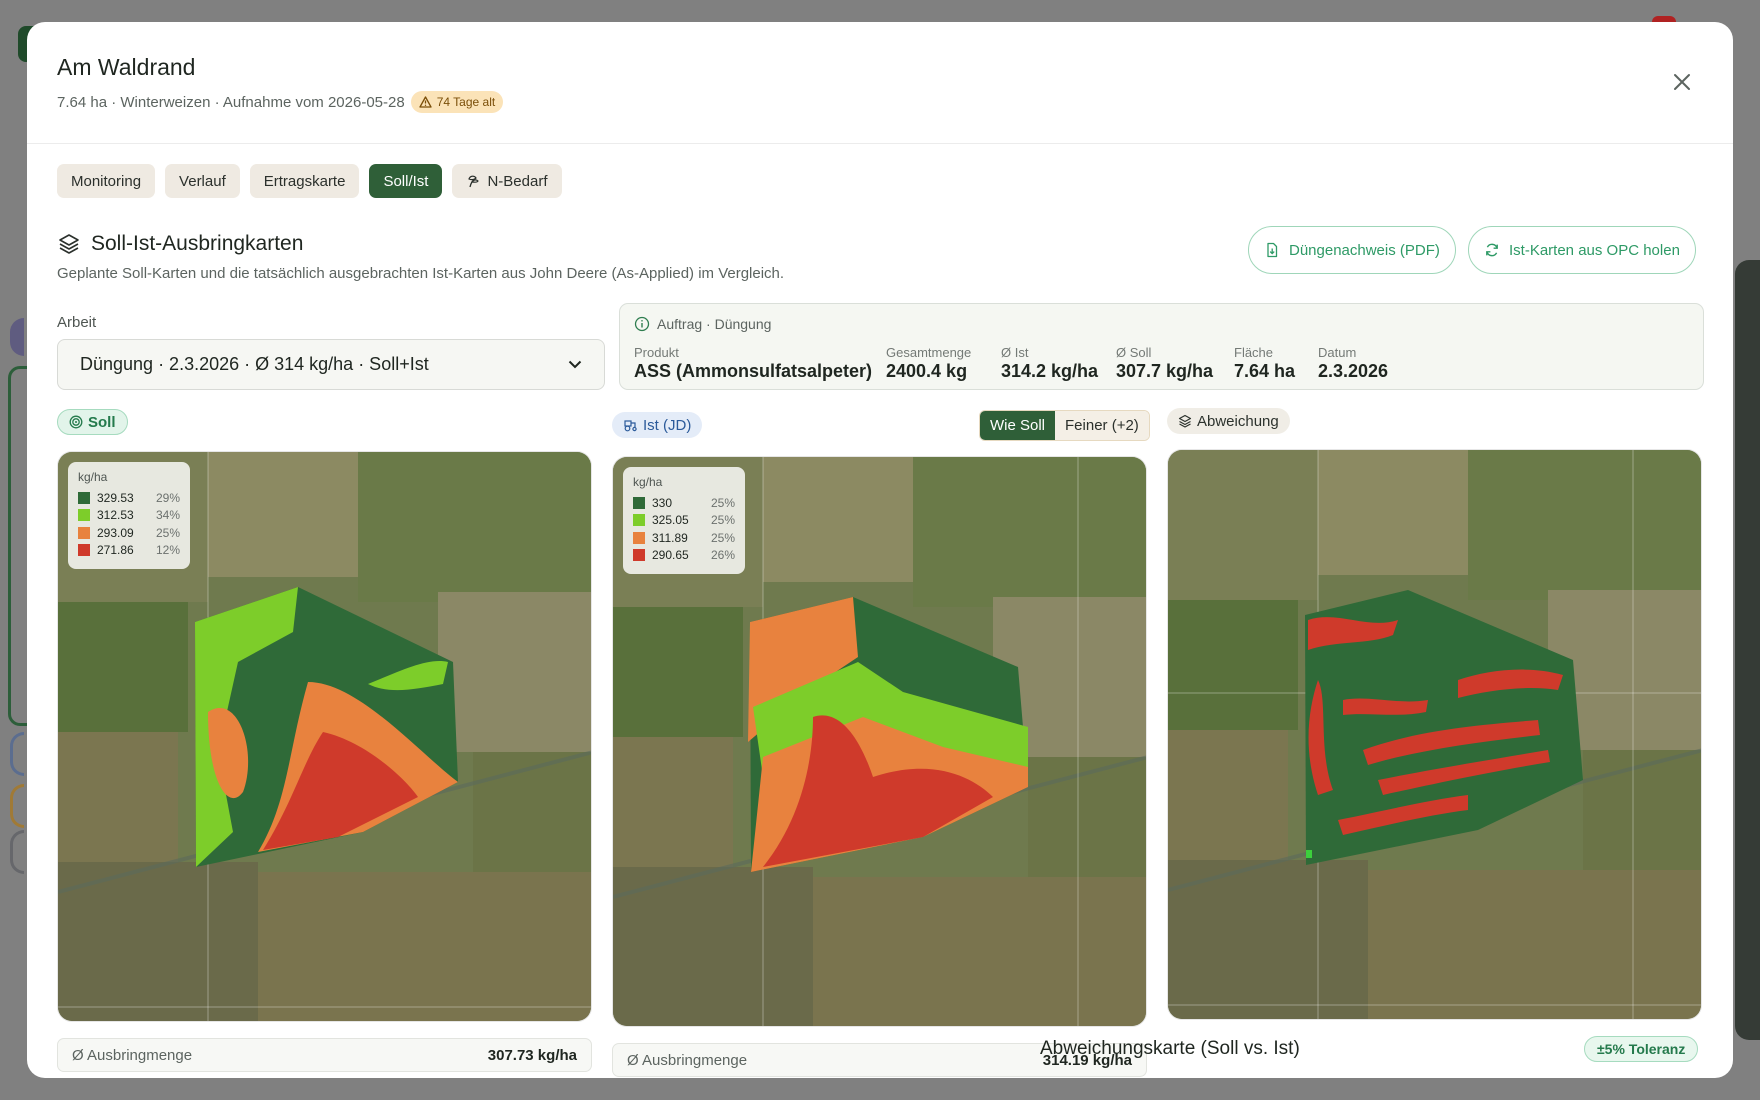  I want to click on stat-gesamtmenge: Gesamtmenge 2400.4 kg, so click(928, 363).